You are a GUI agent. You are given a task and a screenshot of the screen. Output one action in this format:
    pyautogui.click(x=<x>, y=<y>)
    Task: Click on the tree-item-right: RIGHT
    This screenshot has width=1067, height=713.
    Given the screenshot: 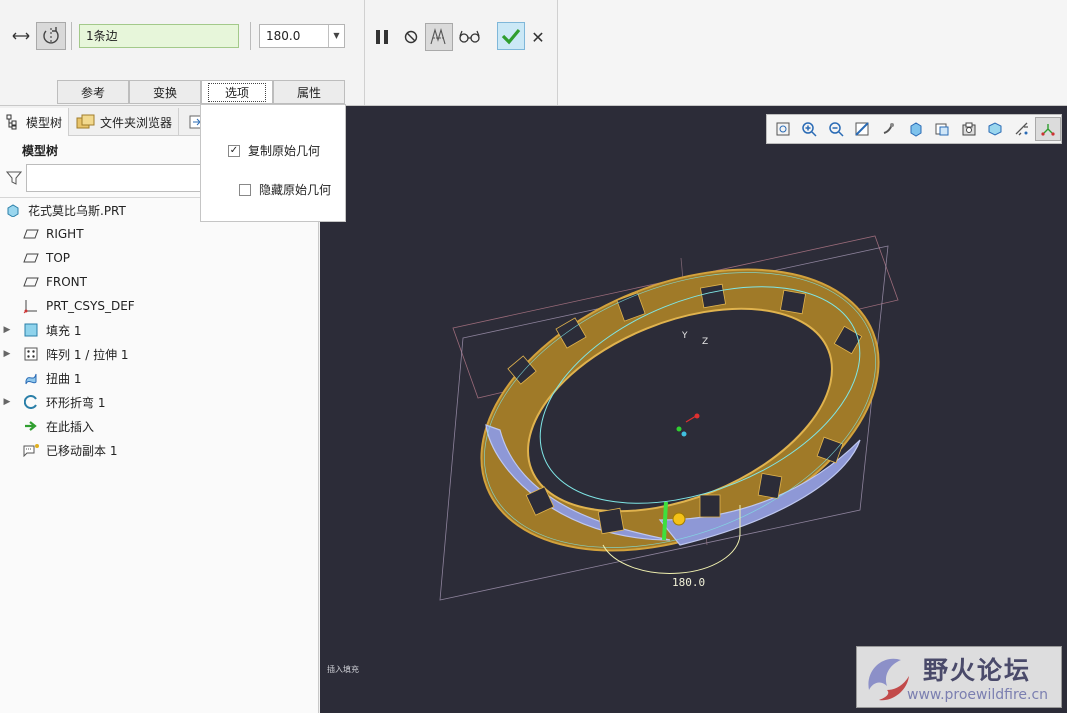 What is the action you would take?
    pyautogui.click(x=159, y=234)
    